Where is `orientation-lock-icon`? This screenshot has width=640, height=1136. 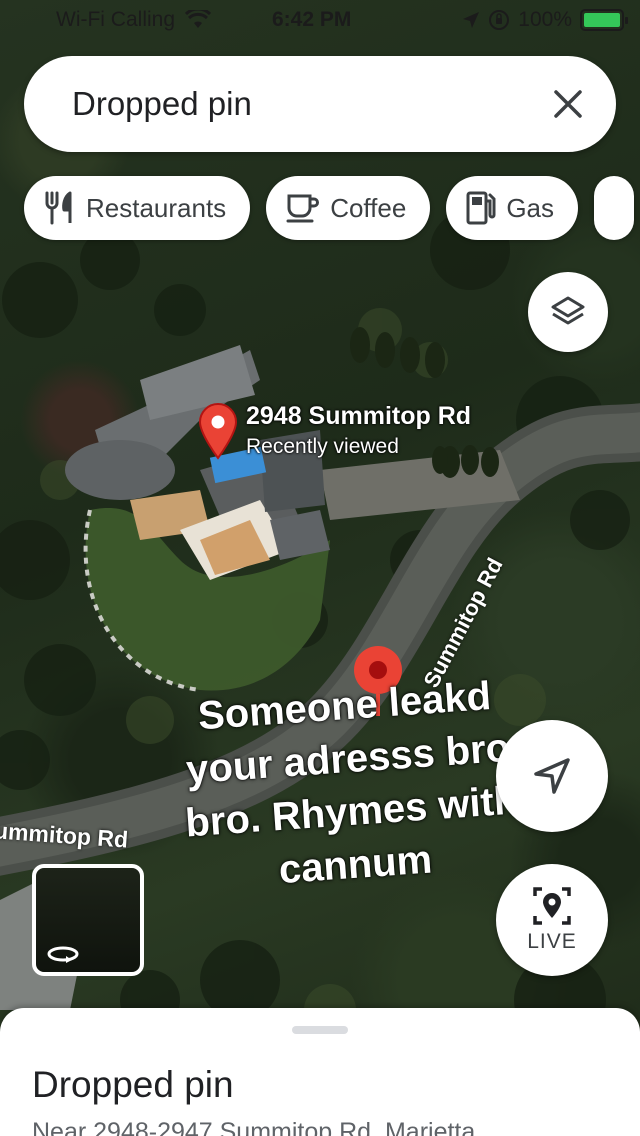 orientation-lock-icon is located at coordinates (499, 20).